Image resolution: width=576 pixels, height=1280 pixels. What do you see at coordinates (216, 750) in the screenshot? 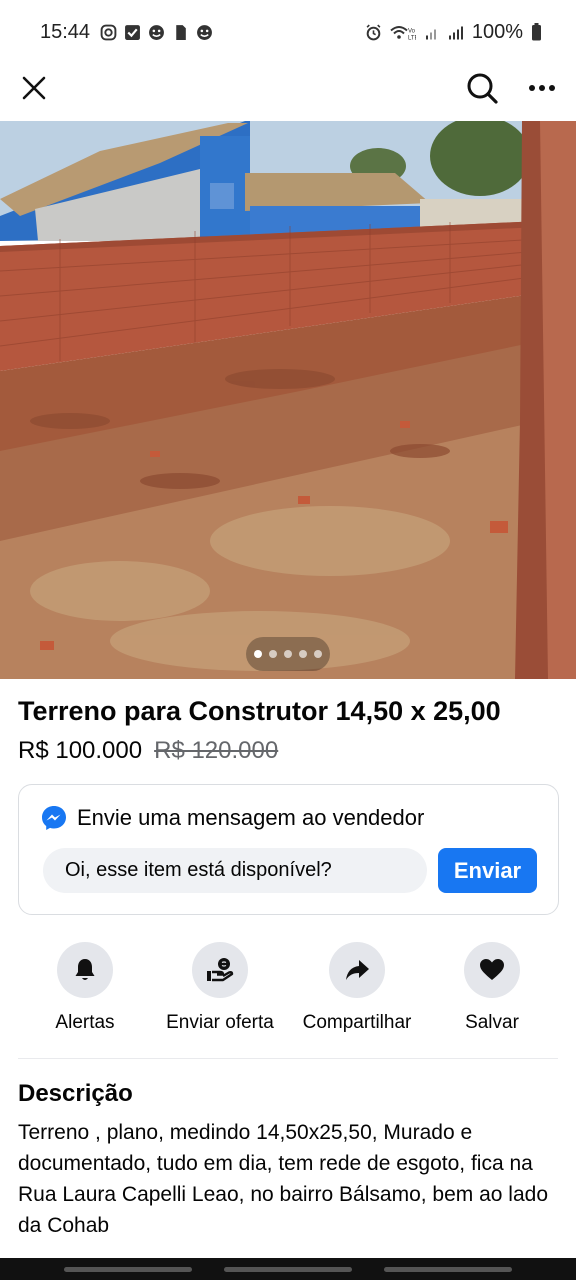
I see `listing-old-price: R$ 120.000` at bounding box center [216, 750].